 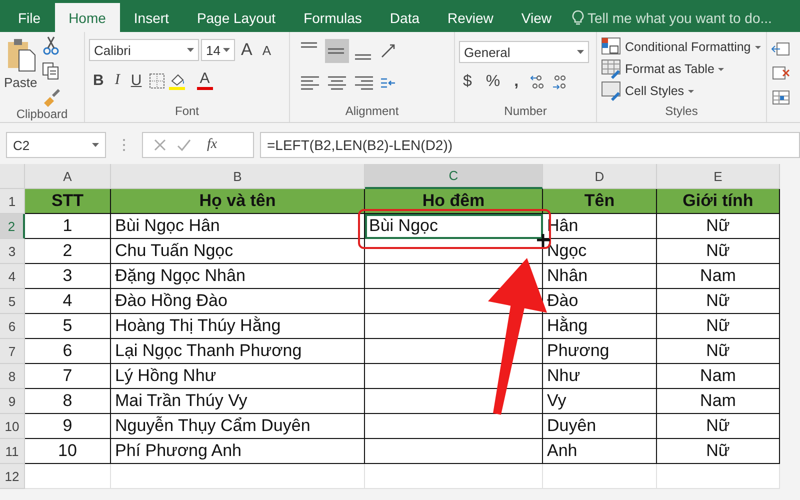 What do you see at coordinates (600, 176) in the screenshot?
I see `column-header: D` at bounding box center [600, 176].